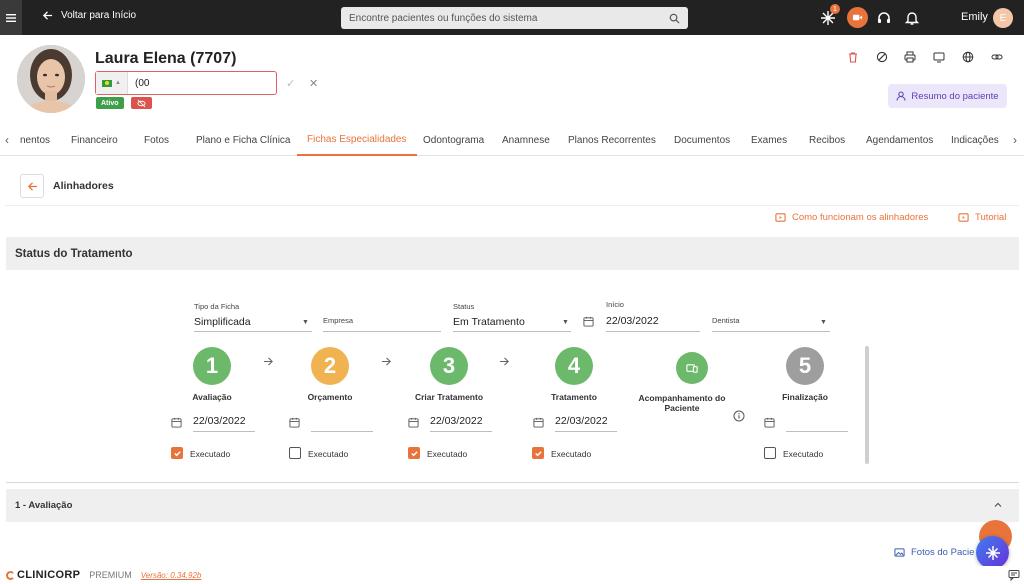  I want to click on back-label: Voltar para Início, so click(99, 15).